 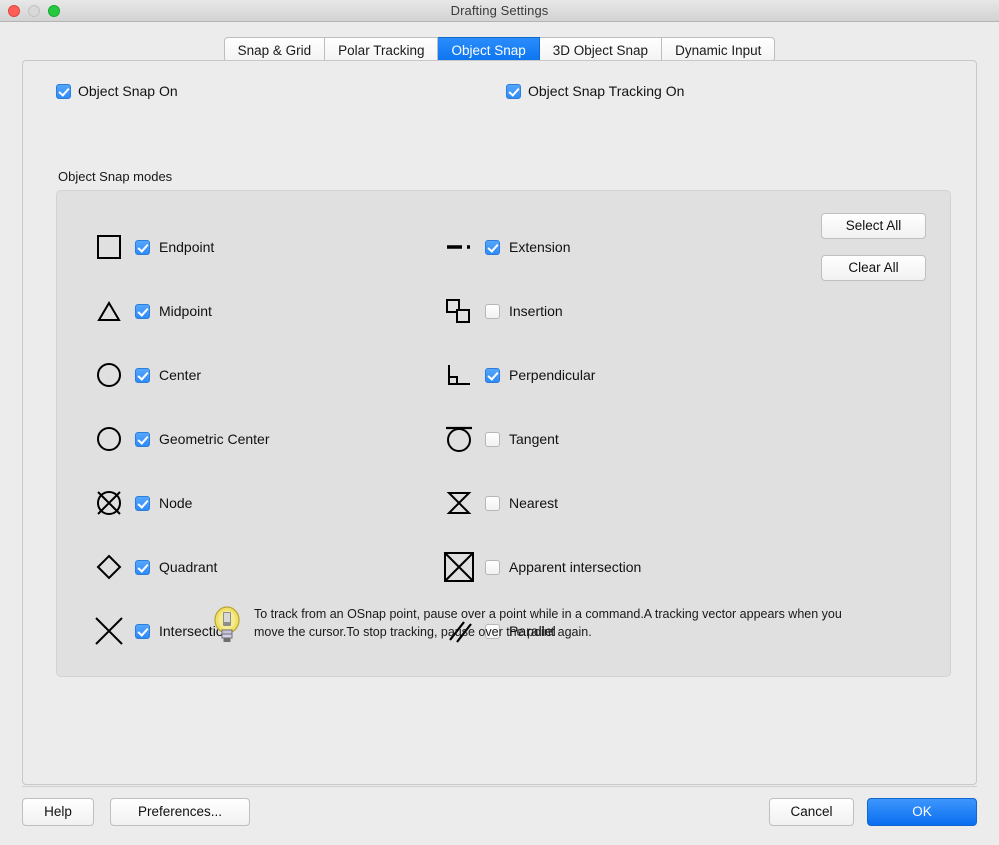 What do you see at coordinates (63, 91) in the screenshot?
I see `object-snap-on-checkbox` at bounding box center [63, 91].